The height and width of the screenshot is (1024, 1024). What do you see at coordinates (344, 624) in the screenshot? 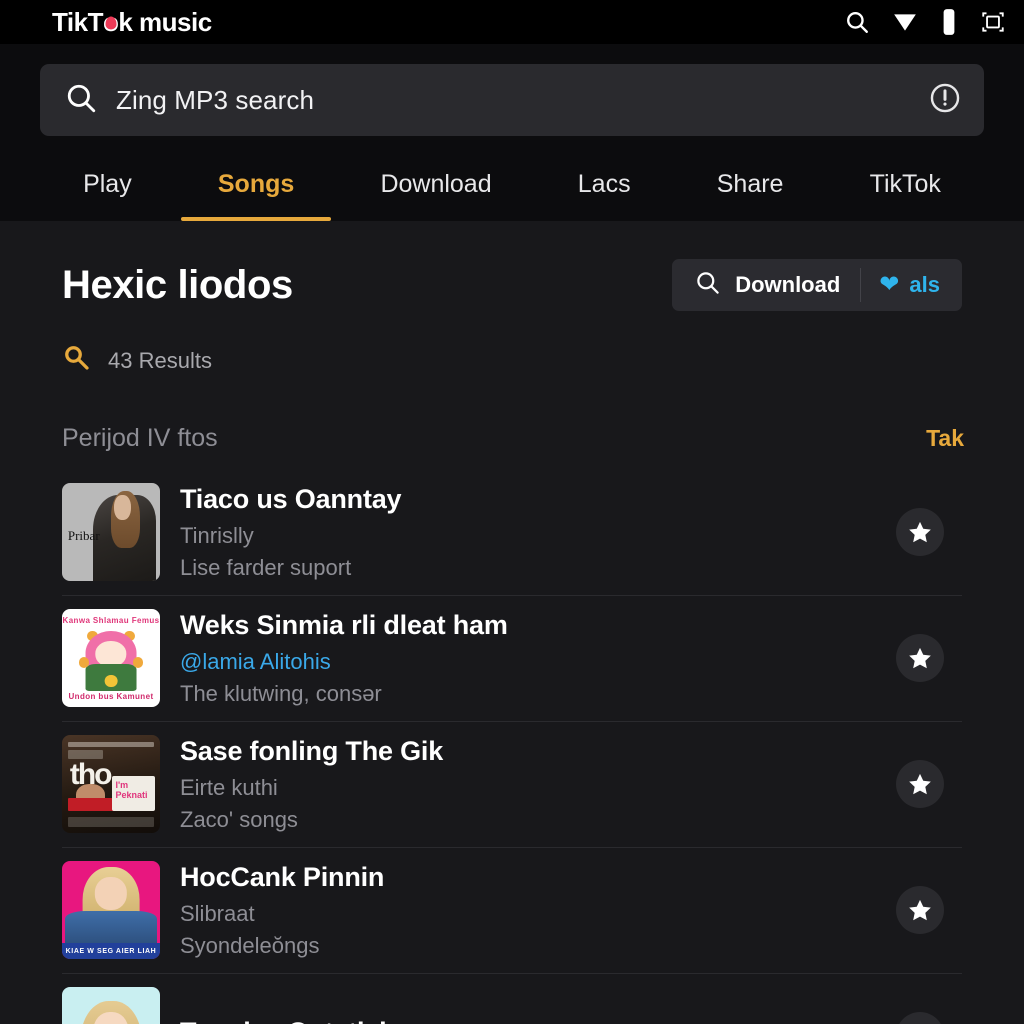
I see `list-item-title: Weks Sinmia rli dleat ham` at bounding box center [344, 624].